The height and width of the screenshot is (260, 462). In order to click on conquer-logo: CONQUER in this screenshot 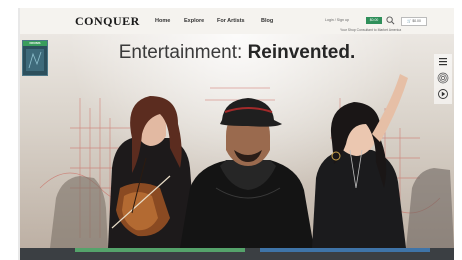, I will do `click(107, 21)`.